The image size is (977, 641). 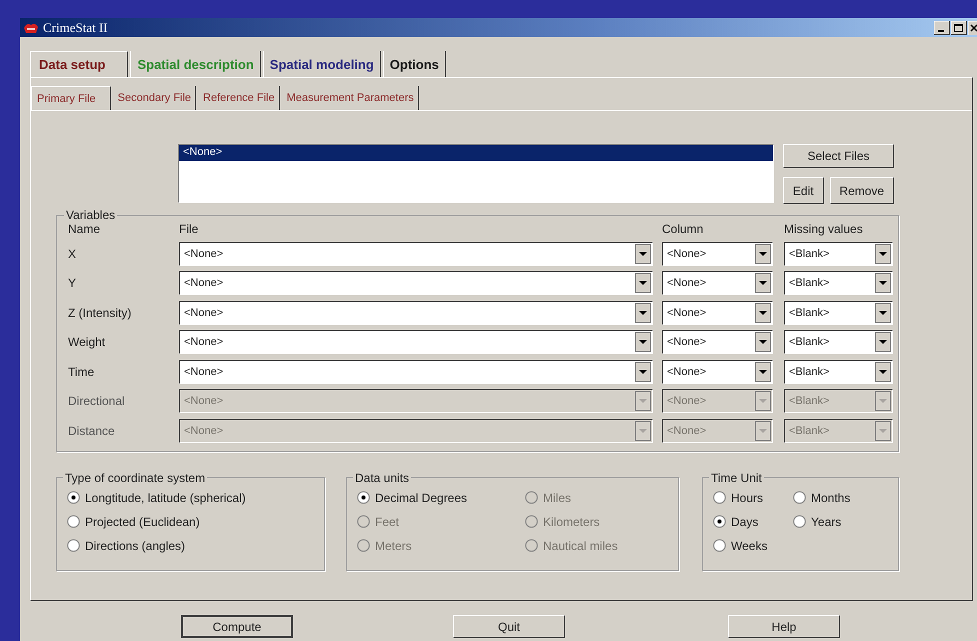 I want to click on button: Remove, so click(x=862, y=190).